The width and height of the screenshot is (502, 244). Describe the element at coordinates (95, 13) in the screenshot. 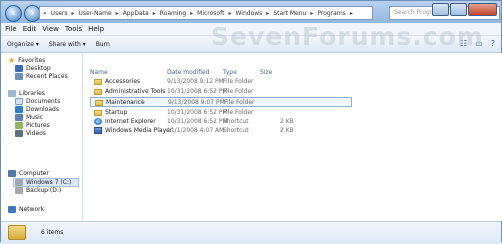

I see `breadcrumb-user-name: User-Name` at that location.